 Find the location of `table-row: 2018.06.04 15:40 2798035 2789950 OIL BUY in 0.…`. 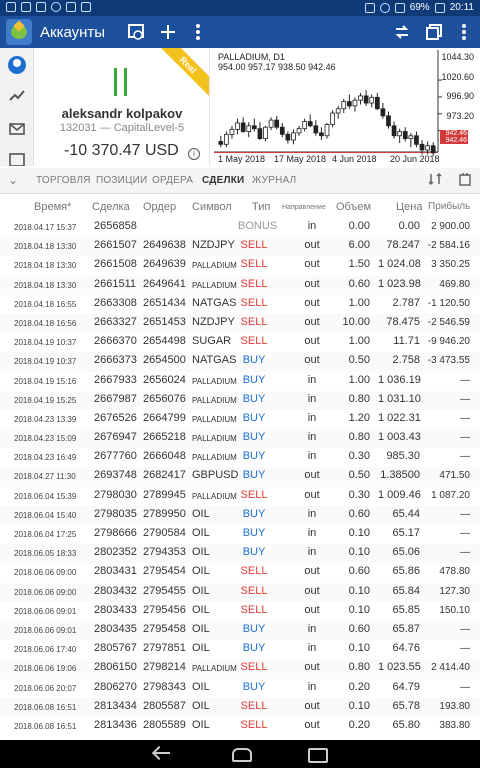

table-row: 2018.06.04 15:40 2798035 2789950 OIL BUY in 0.… is located at coordinates (240, 515).